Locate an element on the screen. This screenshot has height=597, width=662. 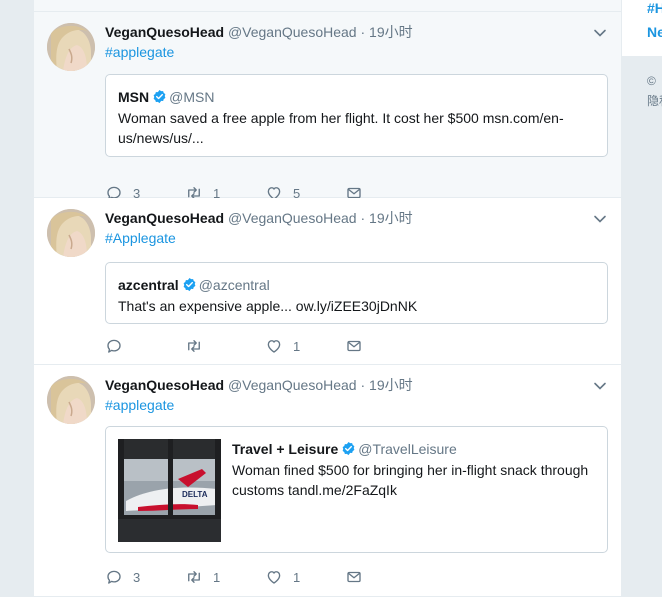
reply-button: 3 is located at coordinates (122, 577).